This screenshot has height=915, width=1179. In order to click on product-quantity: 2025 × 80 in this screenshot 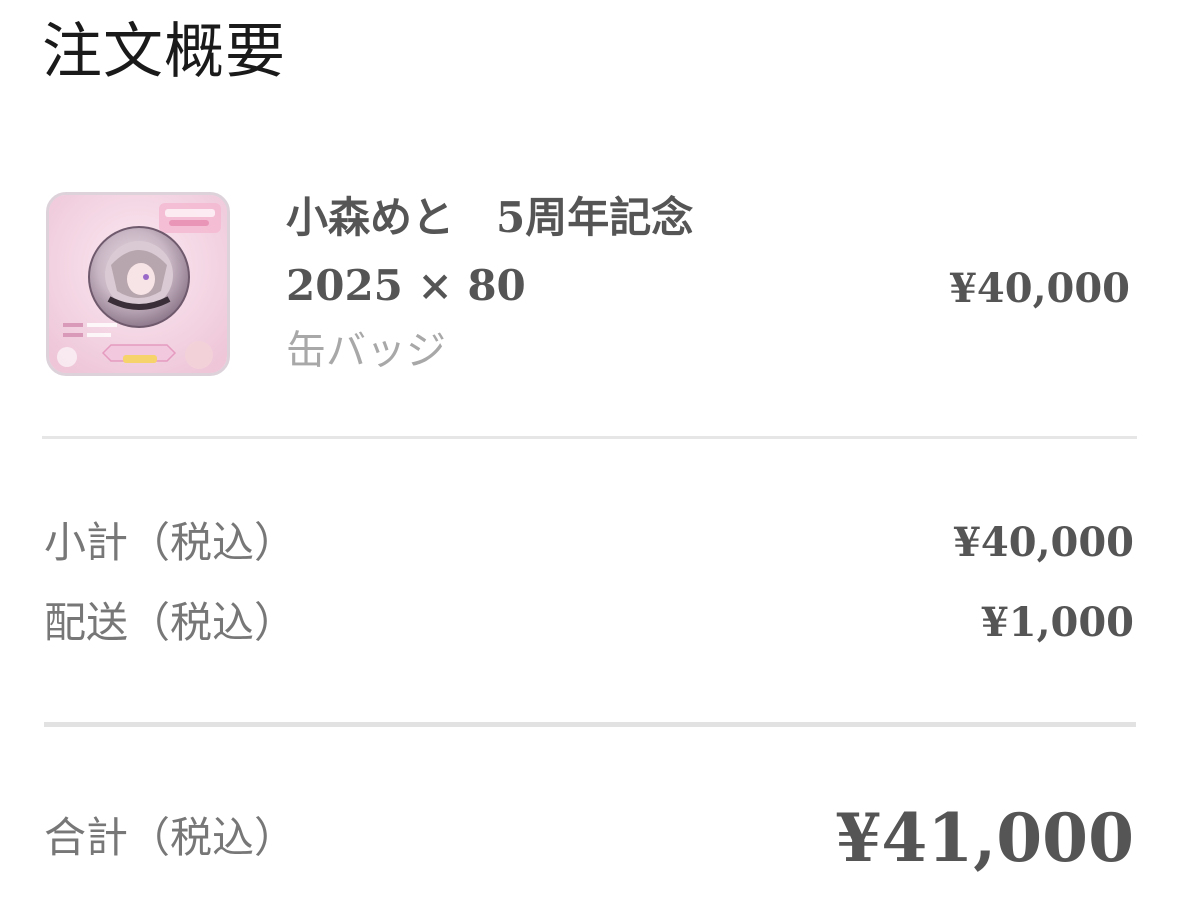, I will do `click(406, 285)`.